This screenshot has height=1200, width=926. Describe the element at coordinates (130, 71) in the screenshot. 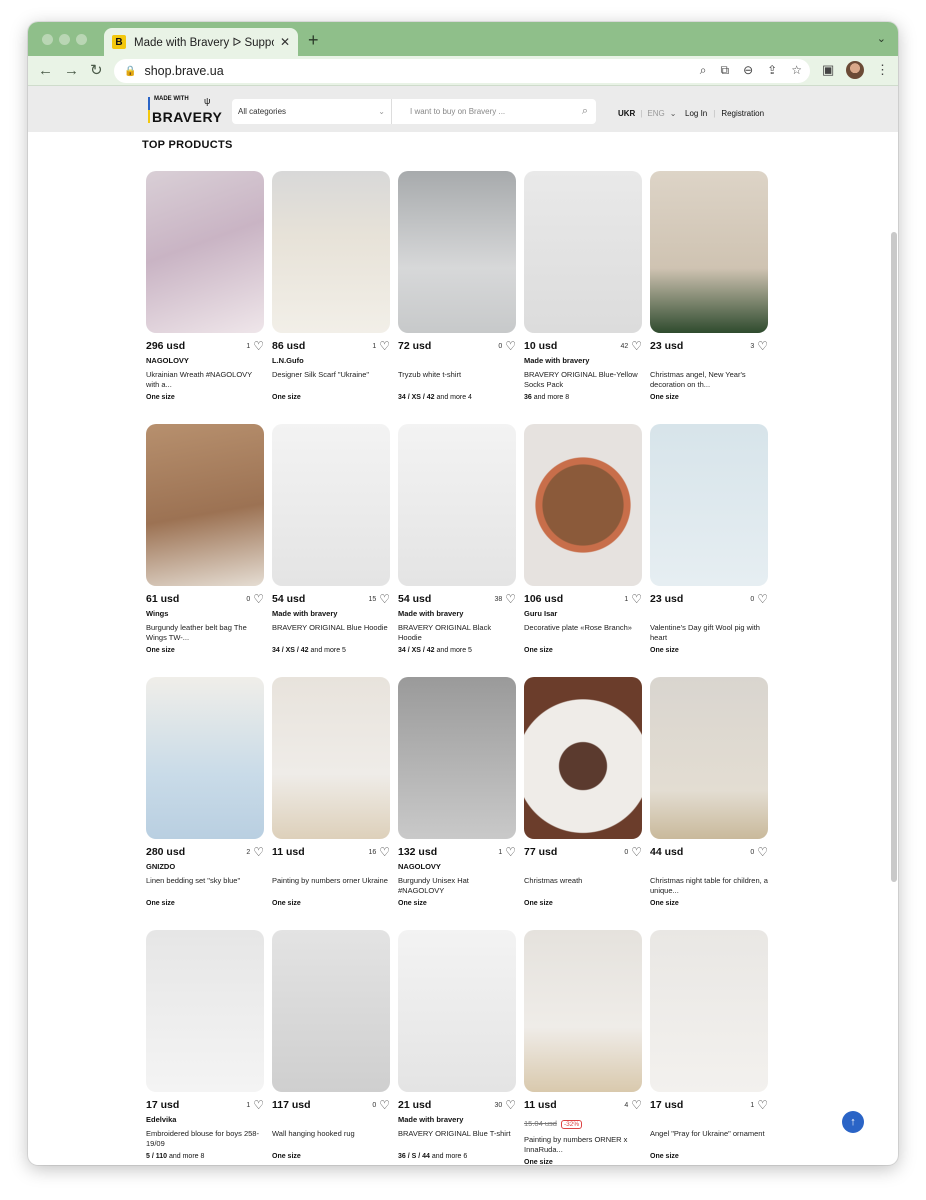

I see `lock-icon: 🔒` at that location.